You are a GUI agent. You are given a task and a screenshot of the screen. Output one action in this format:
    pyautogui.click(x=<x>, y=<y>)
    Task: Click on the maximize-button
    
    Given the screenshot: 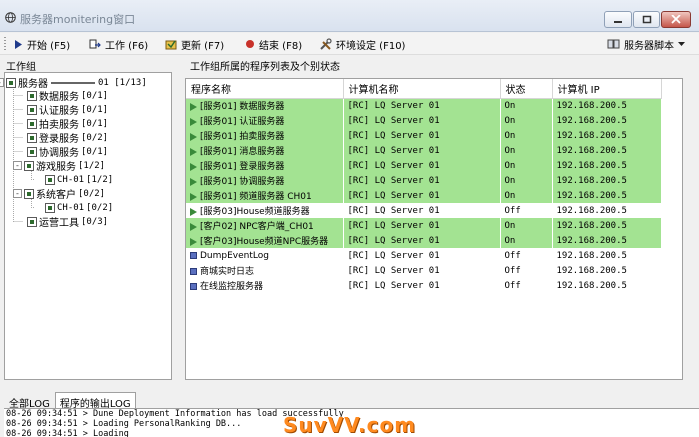 What is the action you would take?
    pyautogui.click(x=646, y=19)
    